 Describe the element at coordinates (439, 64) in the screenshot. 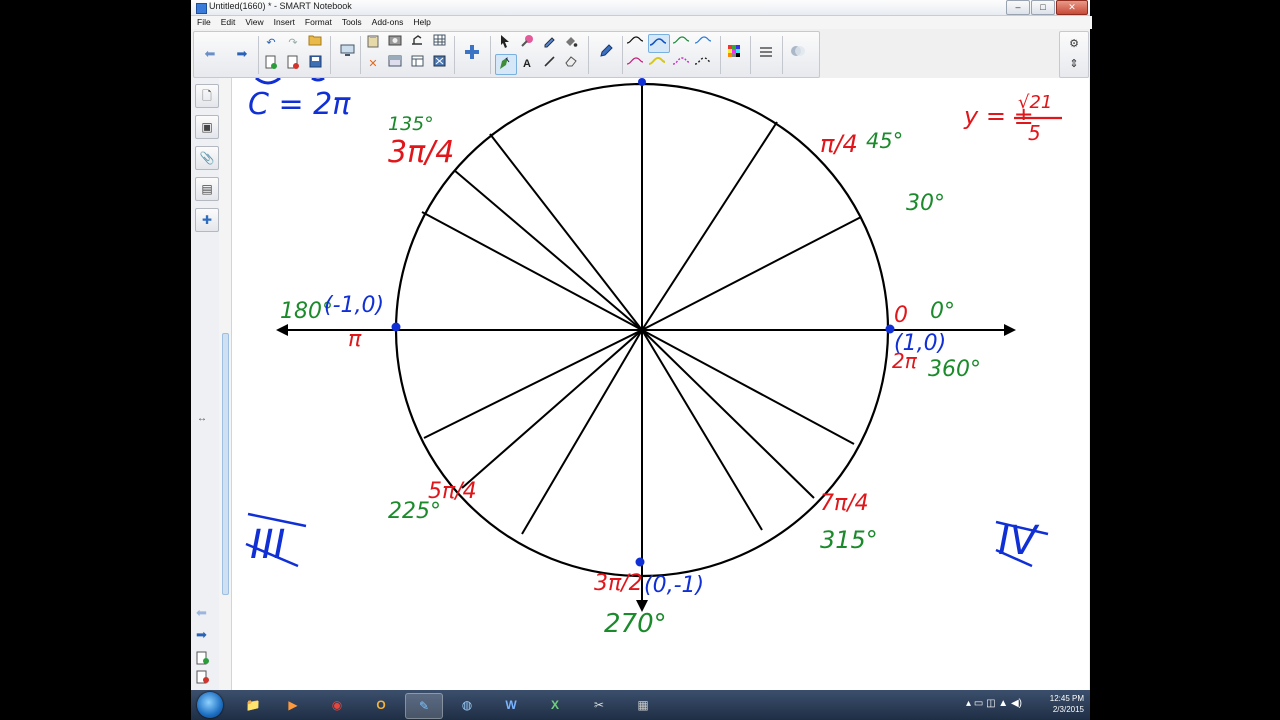

I see `dual-page-icon` at that location.